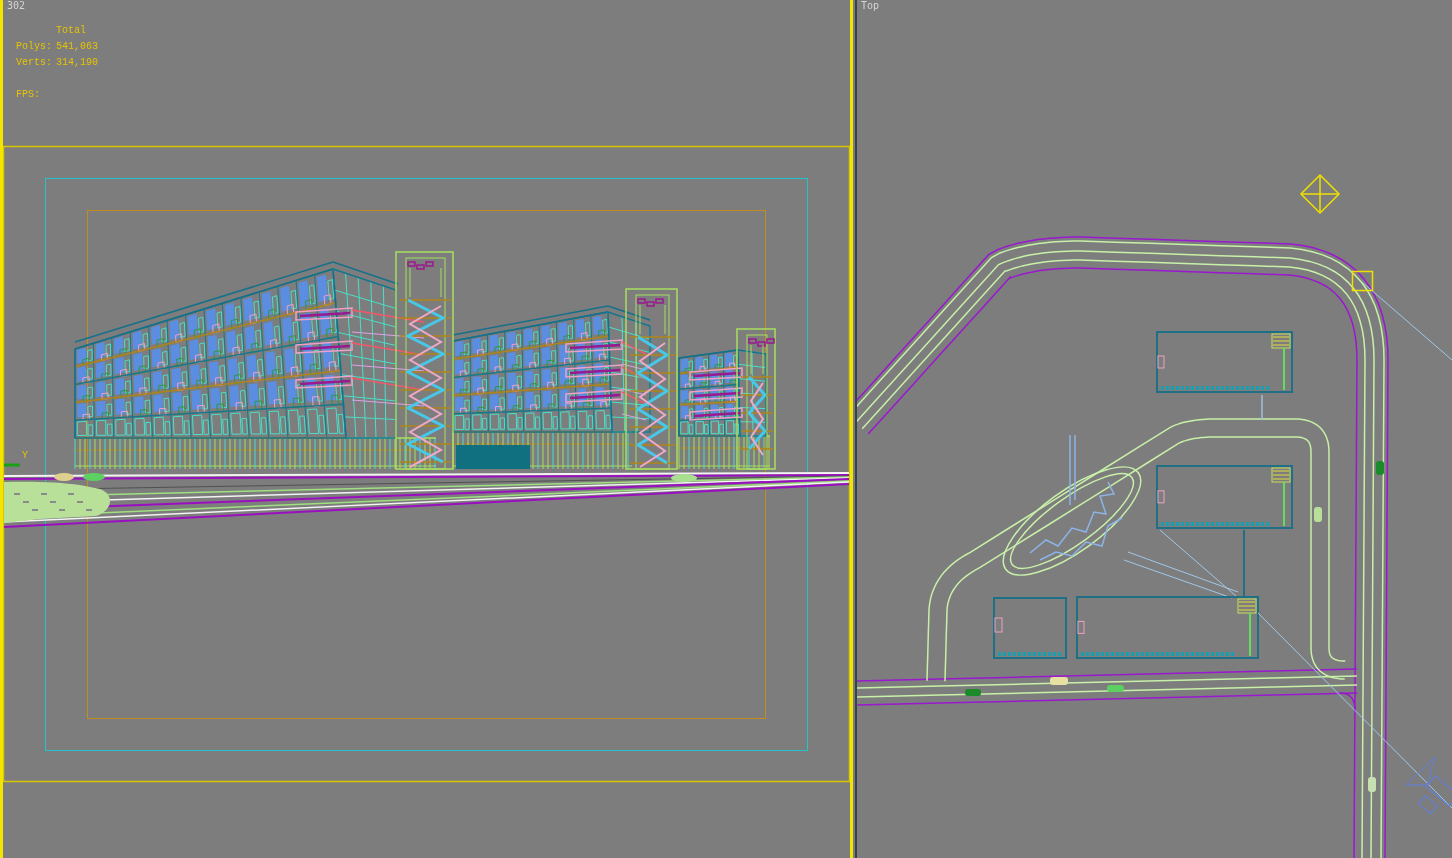 This screenshot has height=858, width=1452. What do you see at coordinates (77, 63) in the screenshot?
I see `stats-value: 314,190` at bounding box center [77, 63].